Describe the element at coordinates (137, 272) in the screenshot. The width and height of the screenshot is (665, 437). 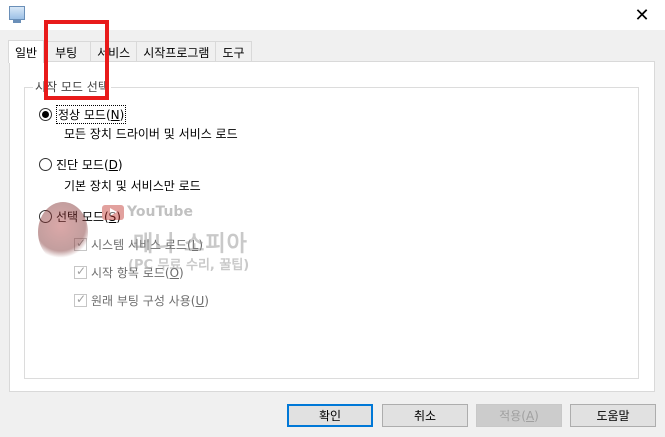
I see `load-startup-items-label: 시작 항목 로드(O)` at that location.